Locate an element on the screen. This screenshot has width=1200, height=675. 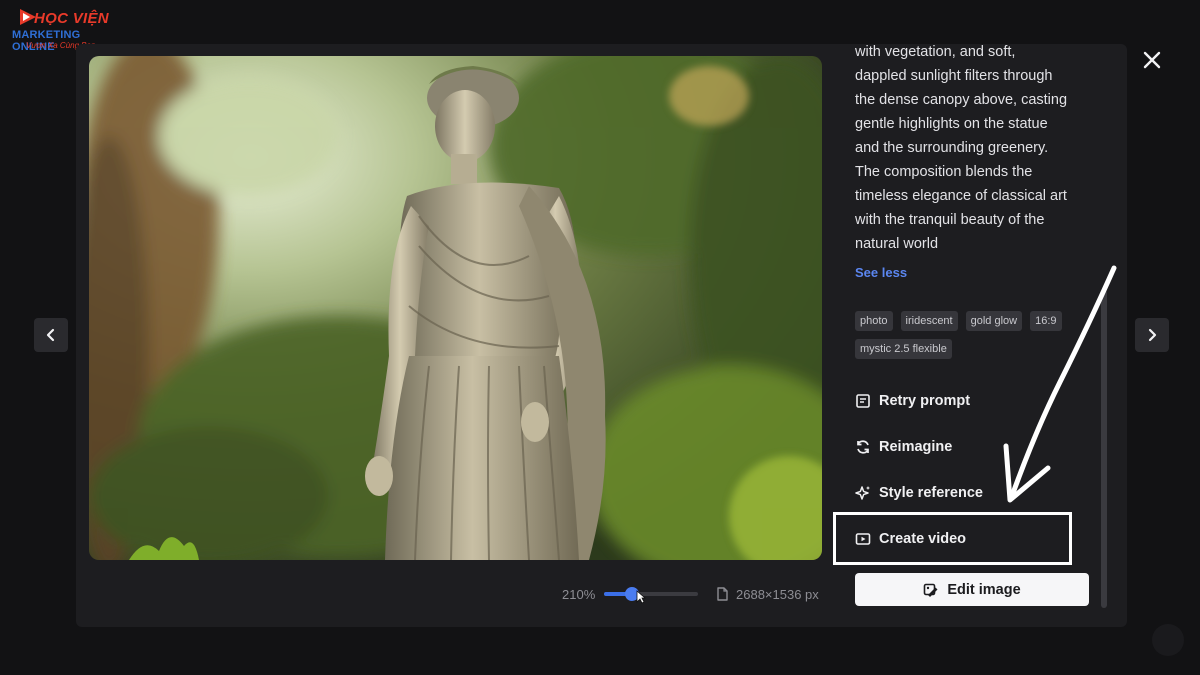
zoom-level: 210% is located at coordinates (579, 594).